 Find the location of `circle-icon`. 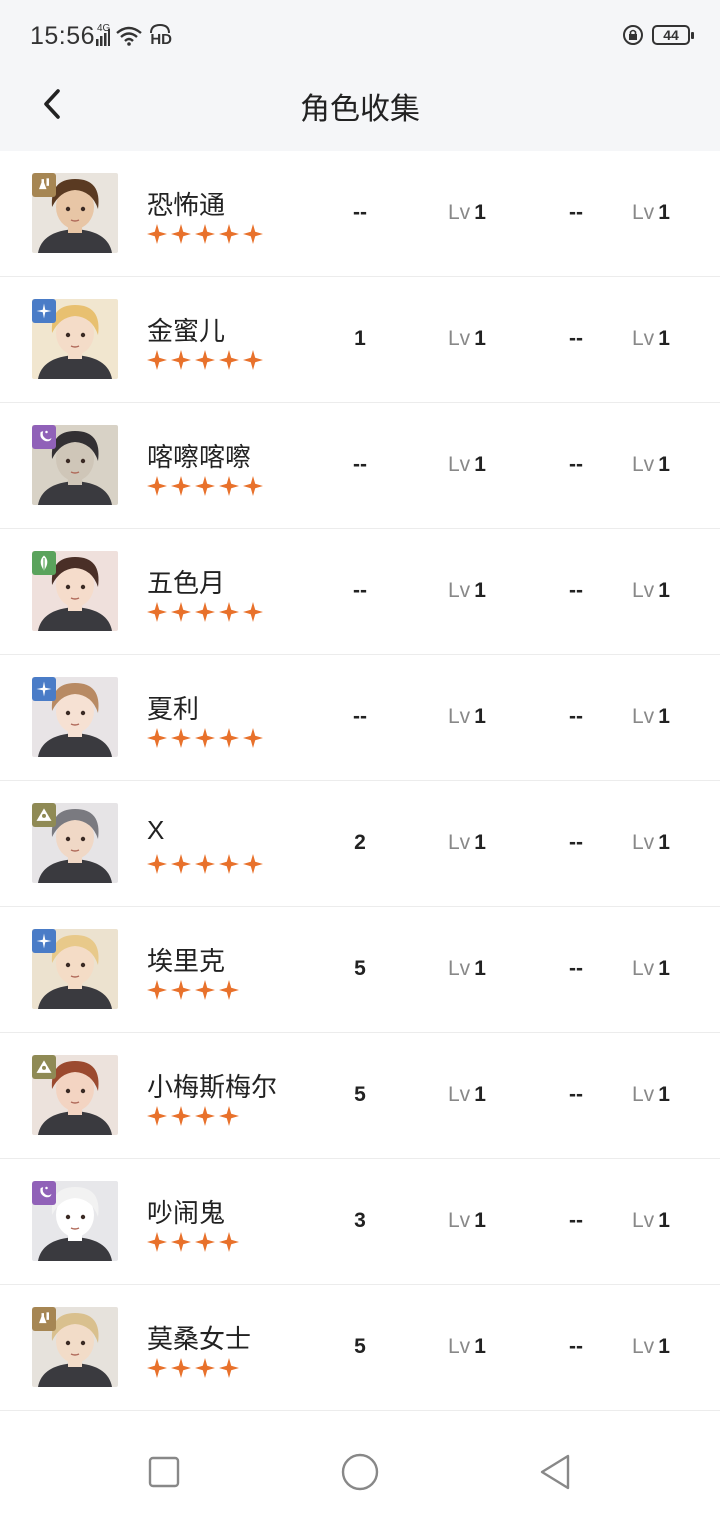

circle-icon is located at coordinates (360, 1472).